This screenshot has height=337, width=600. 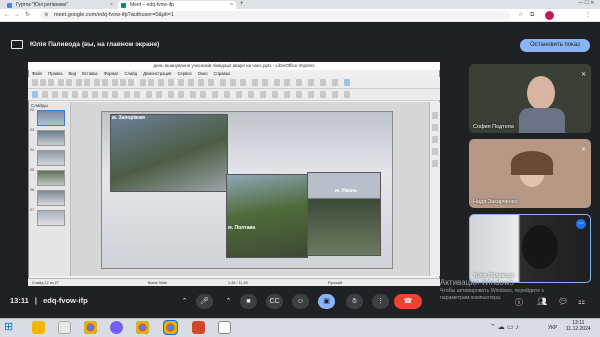 I want to click on activities-icon: ⚏, so click(x=581, y=301).